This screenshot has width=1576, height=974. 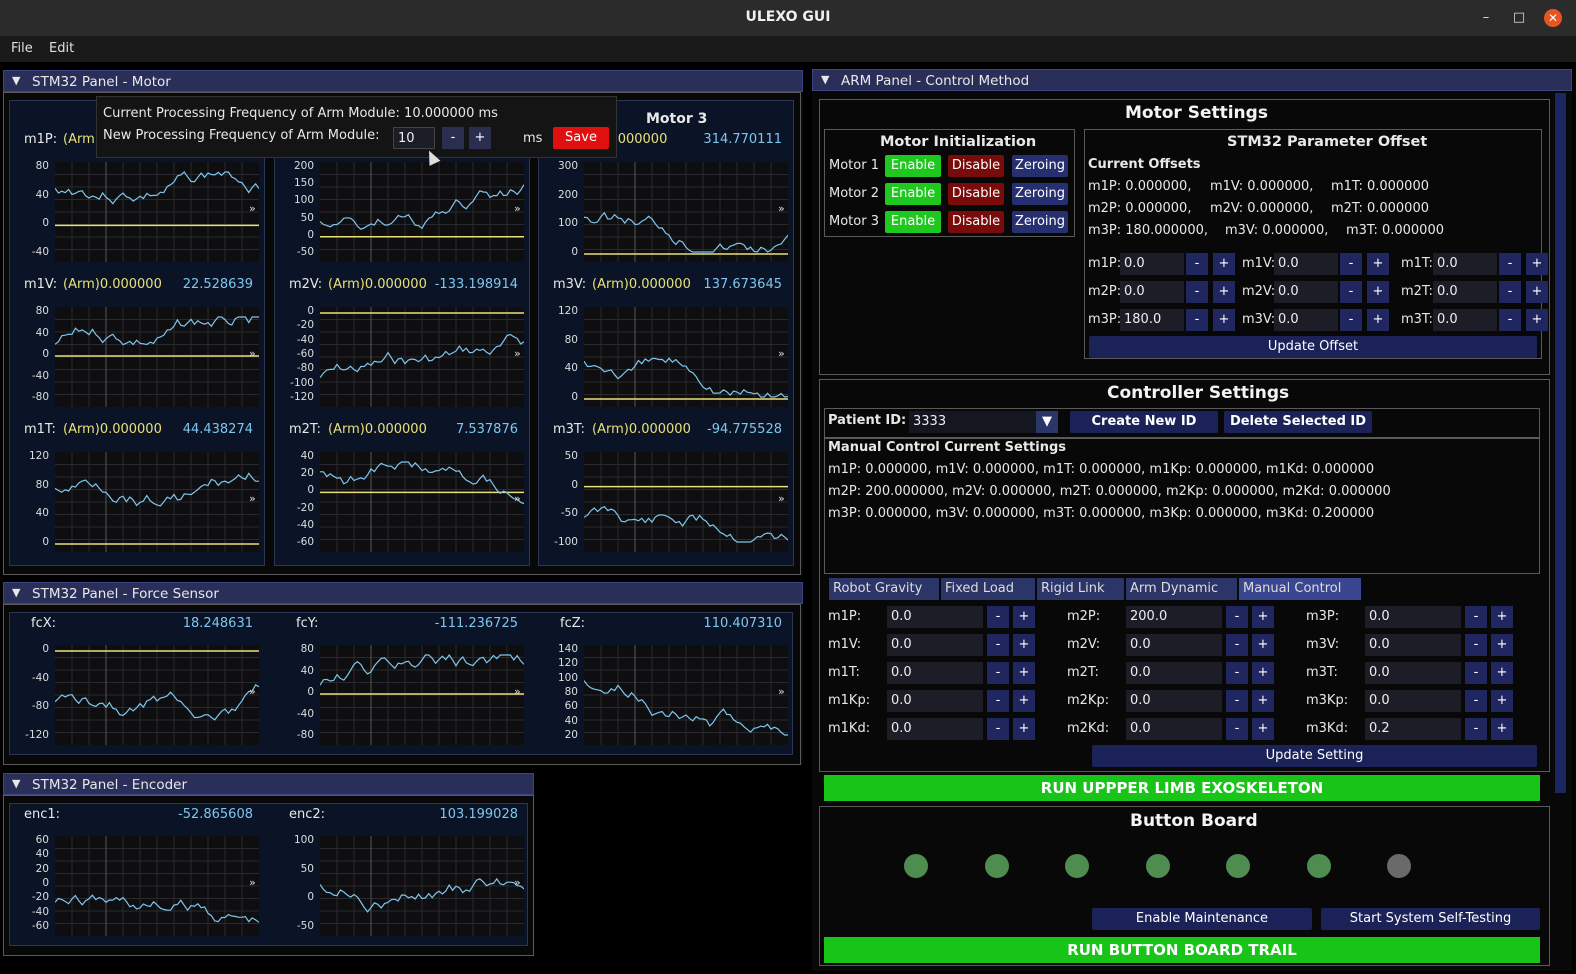 What do you see at coordinates (1553, 18) in the screenshot?
I see `close-icon: ✕` at bounding box center [1553, 18].